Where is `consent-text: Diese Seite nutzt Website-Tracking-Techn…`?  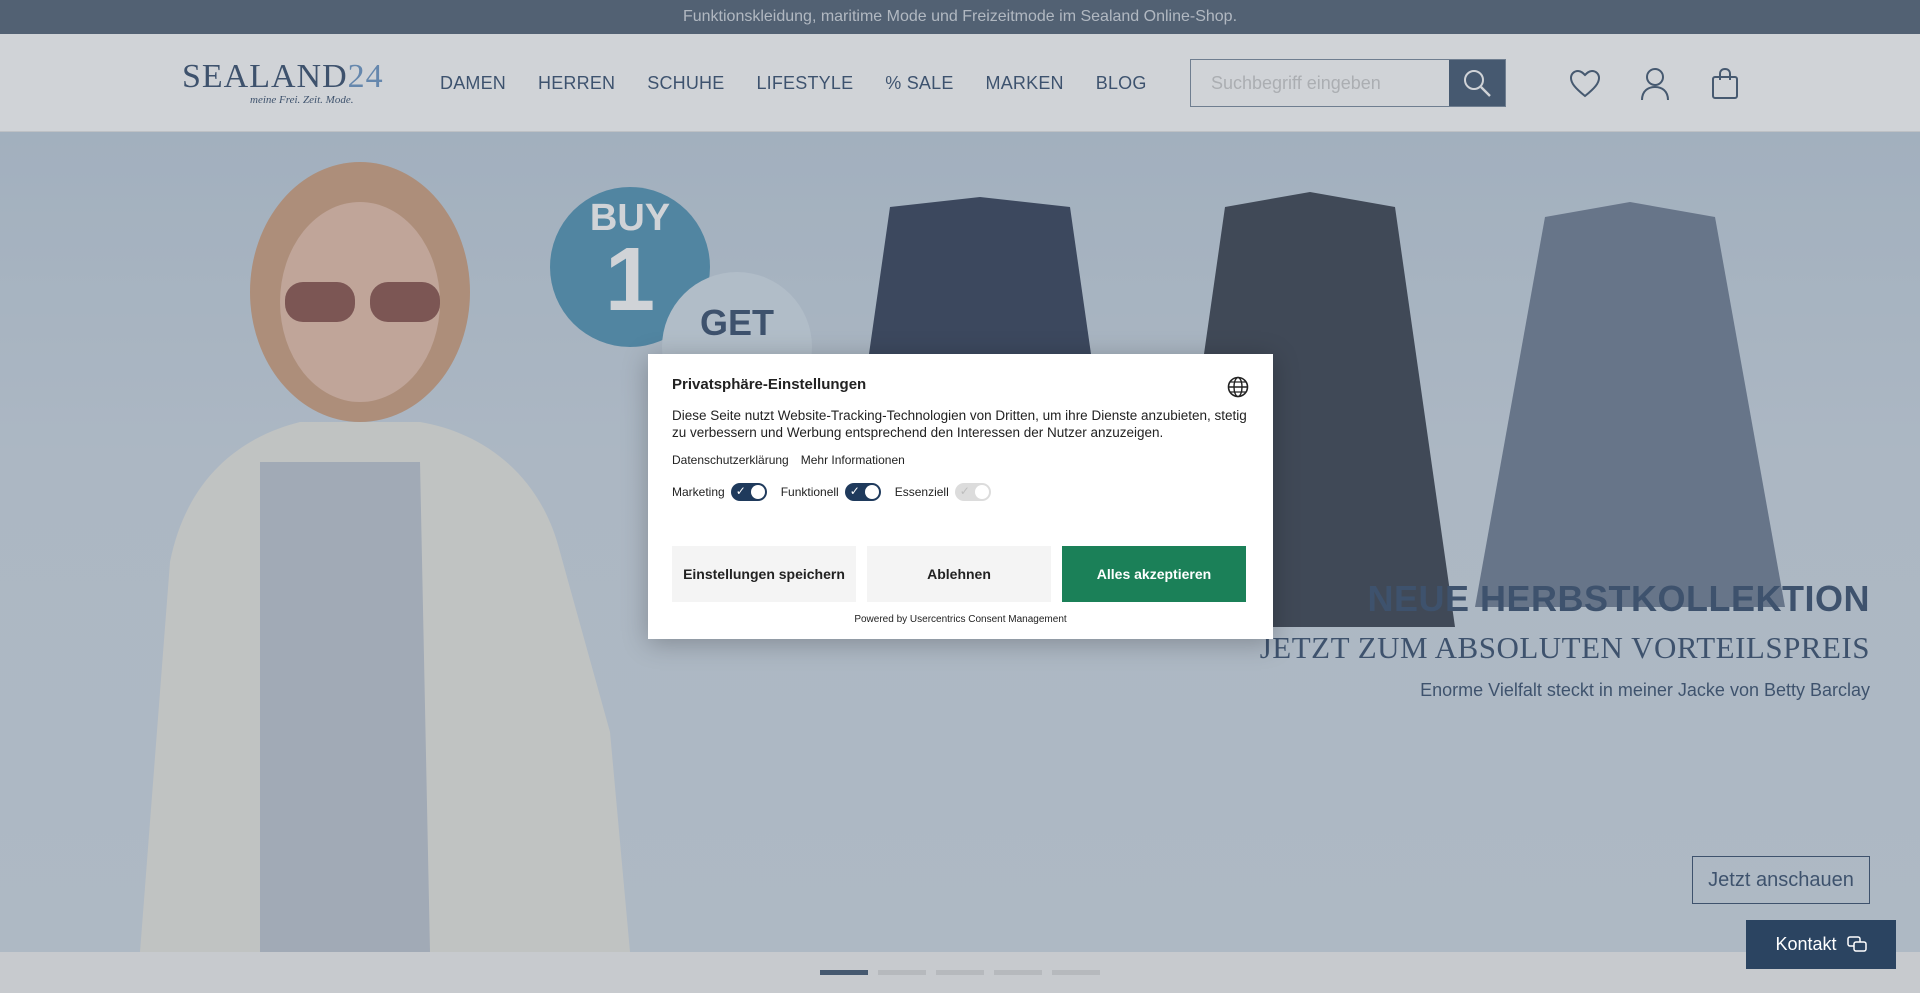
consent-text: Diese Seite nutzt Website-Tracking-Techn… is located at coordinates (959, 424).